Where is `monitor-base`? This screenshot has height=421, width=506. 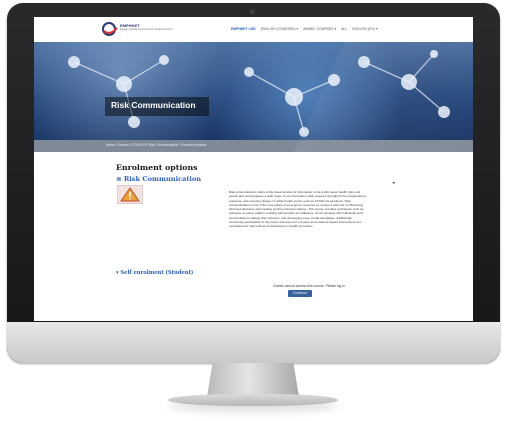 monitor-base is located at coordinates (253, 400).